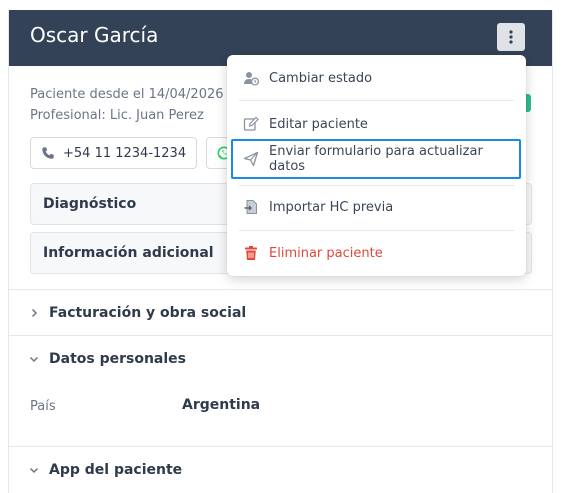 This screenshot has width=574, height=493. I want to click on menu-item-label: Importar HC previa, so click(331, 207).